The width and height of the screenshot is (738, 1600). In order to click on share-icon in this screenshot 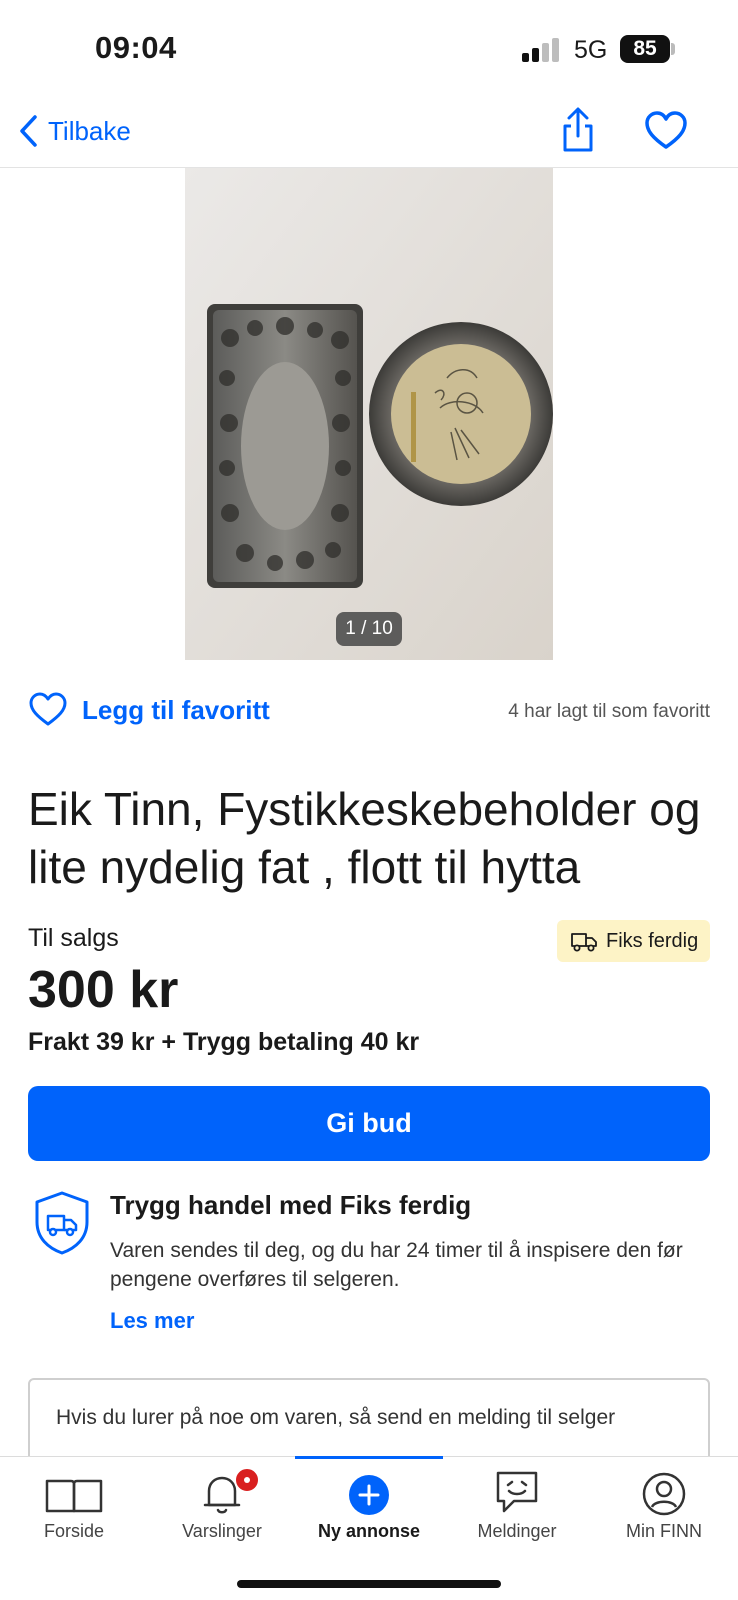, I will do `click(578, 129)`.